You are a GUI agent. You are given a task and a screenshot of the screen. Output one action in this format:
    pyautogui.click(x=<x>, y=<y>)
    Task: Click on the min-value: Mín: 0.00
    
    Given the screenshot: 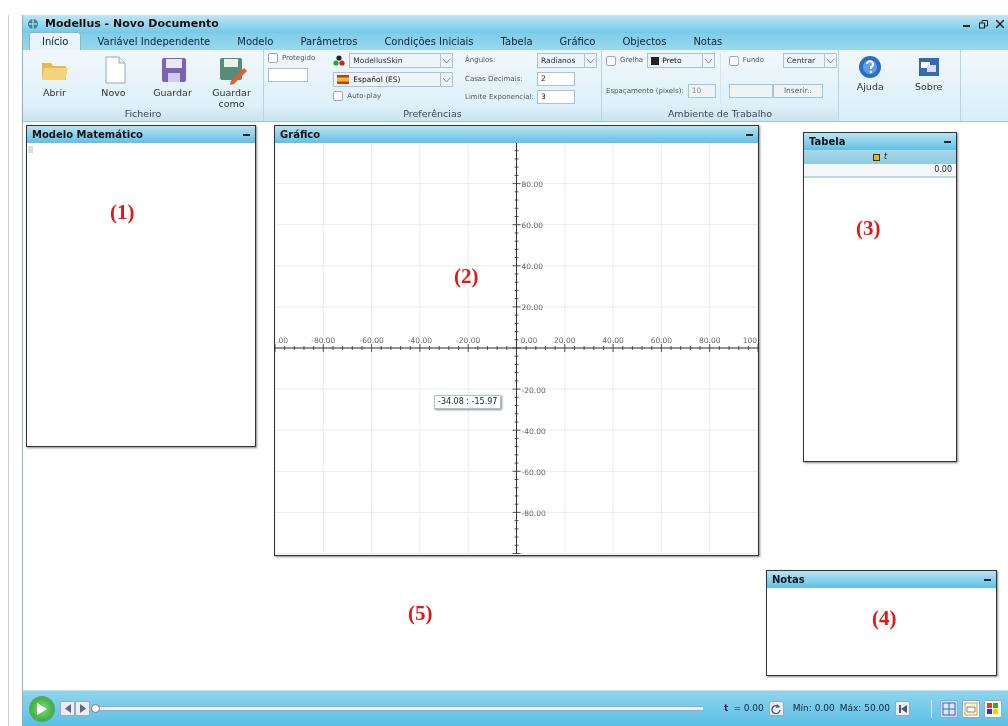 What is the action you would take?
    pyautogui.click(x=813, y=708)
    